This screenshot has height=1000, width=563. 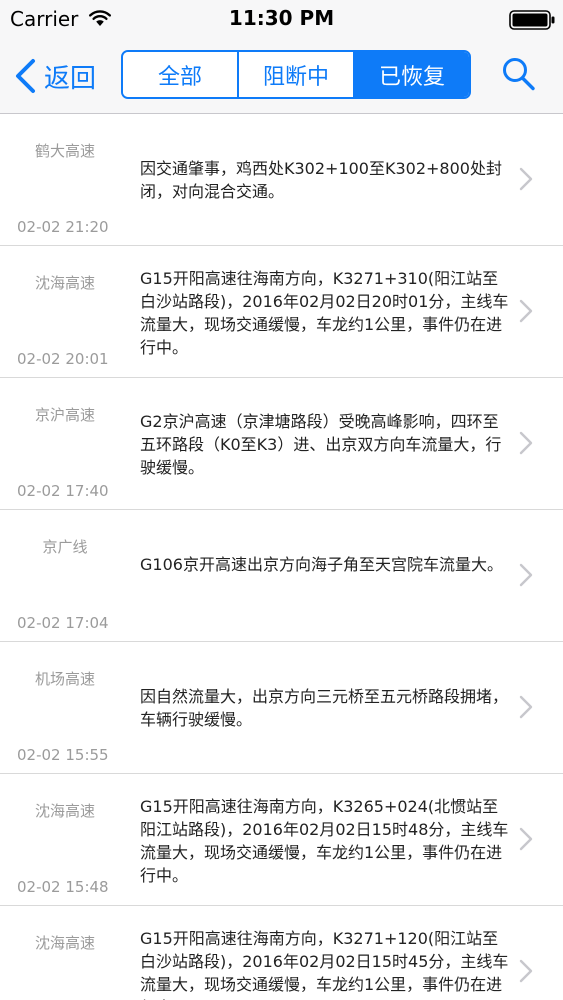 What do you see at coordinates (70, 78) in the screenshot?
I see `back-button-label: 返回` at bounding box center [70, 78].